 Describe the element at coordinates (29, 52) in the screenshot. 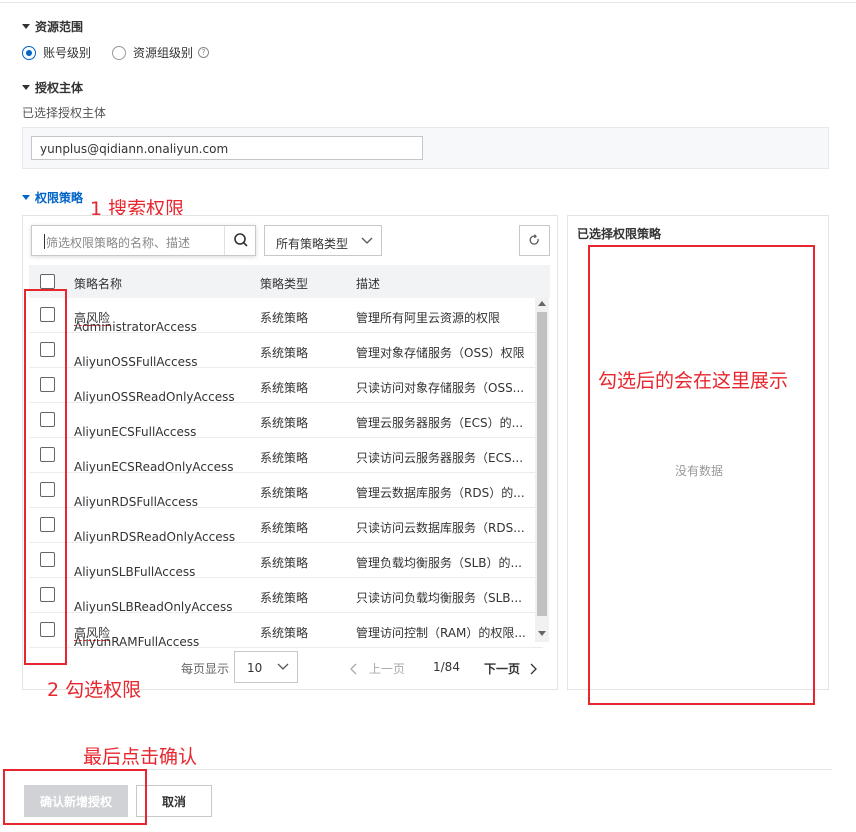

I see `radio-checked-icon` at that location.